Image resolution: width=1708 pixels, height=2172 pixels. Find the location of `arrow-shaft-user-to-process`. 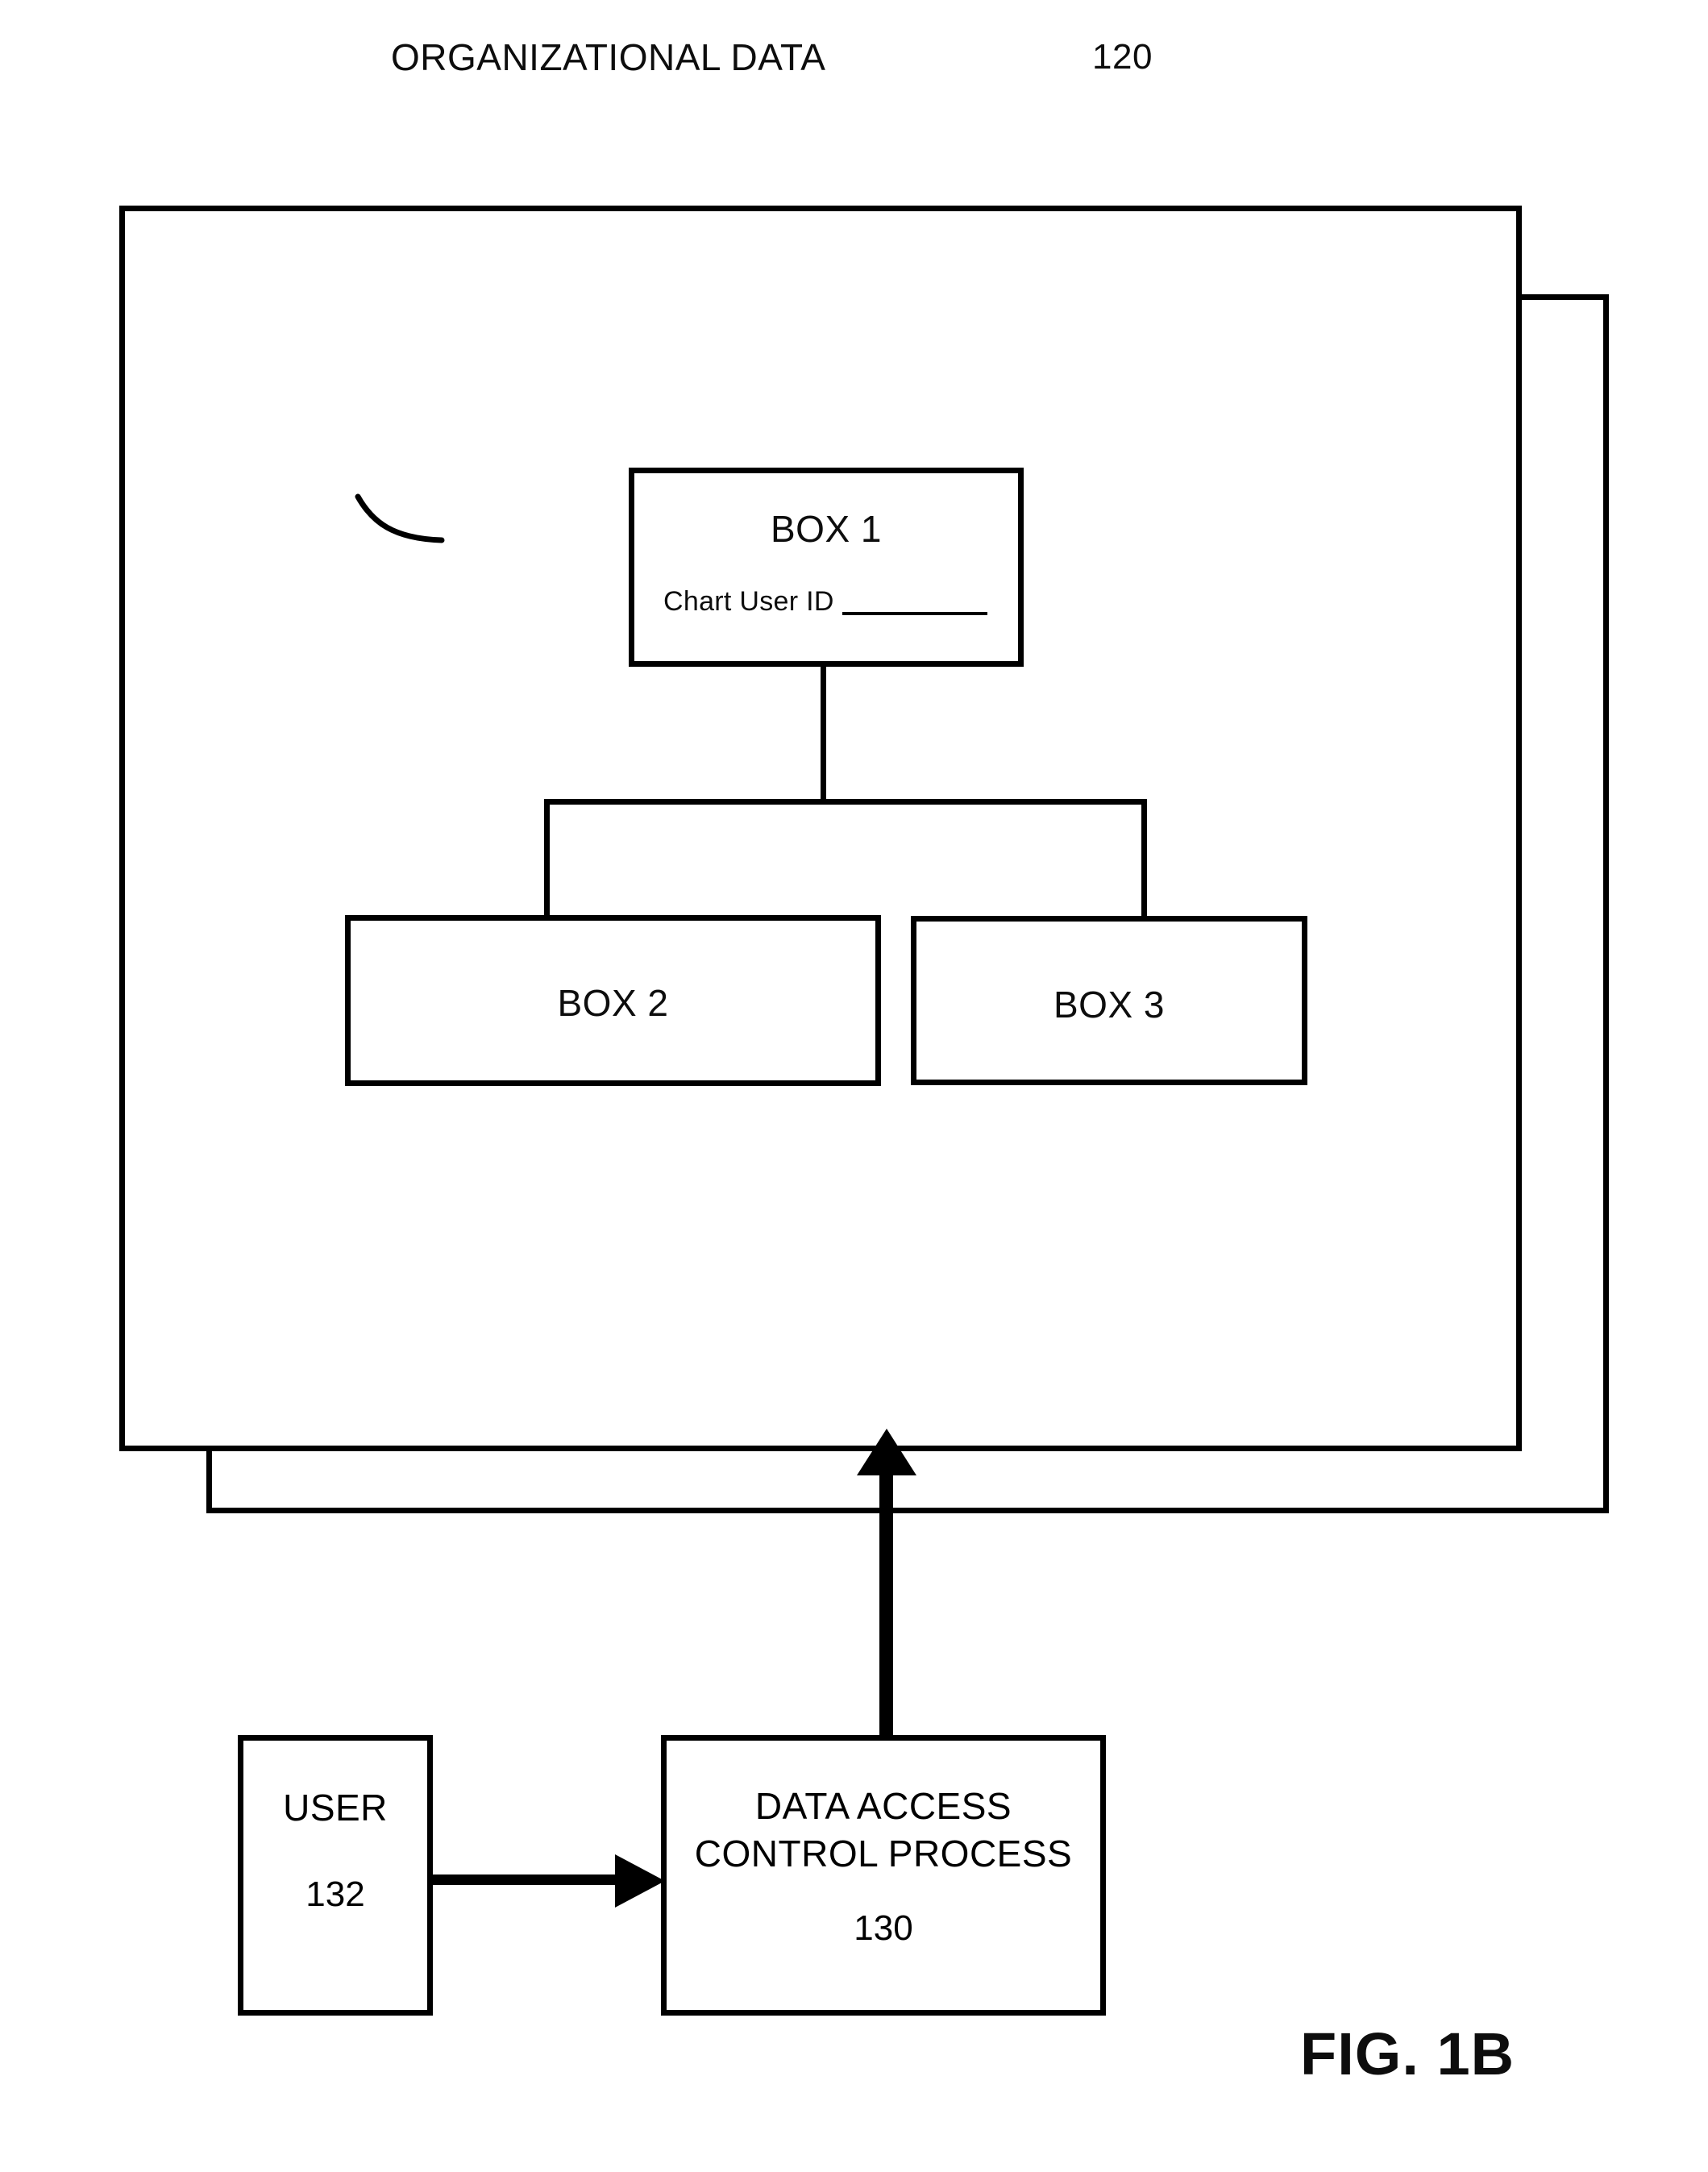

arrow-shaft-user-to-process is located at coordinates (525, 1880).